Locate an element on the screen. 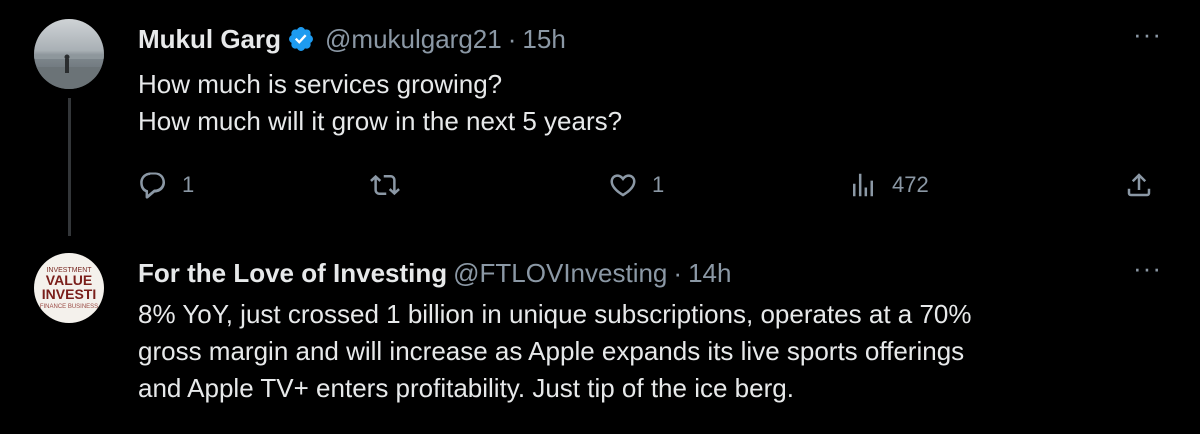  share-button is located at coordinates (1139, 185).